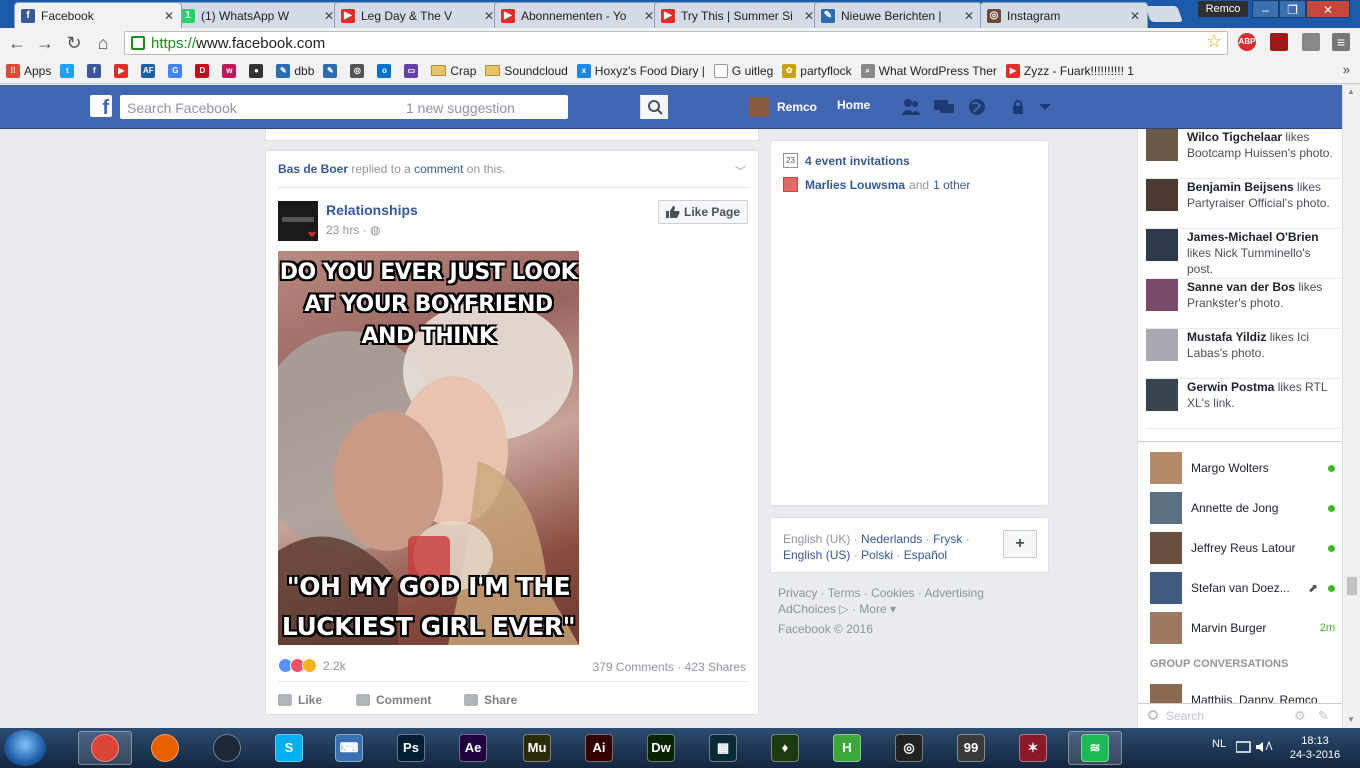 This screenshot has height=768, width=1360. Describe the element at coordinates (847, 748) in the screenshot. I see `taskbar-app-button: H` at that location.